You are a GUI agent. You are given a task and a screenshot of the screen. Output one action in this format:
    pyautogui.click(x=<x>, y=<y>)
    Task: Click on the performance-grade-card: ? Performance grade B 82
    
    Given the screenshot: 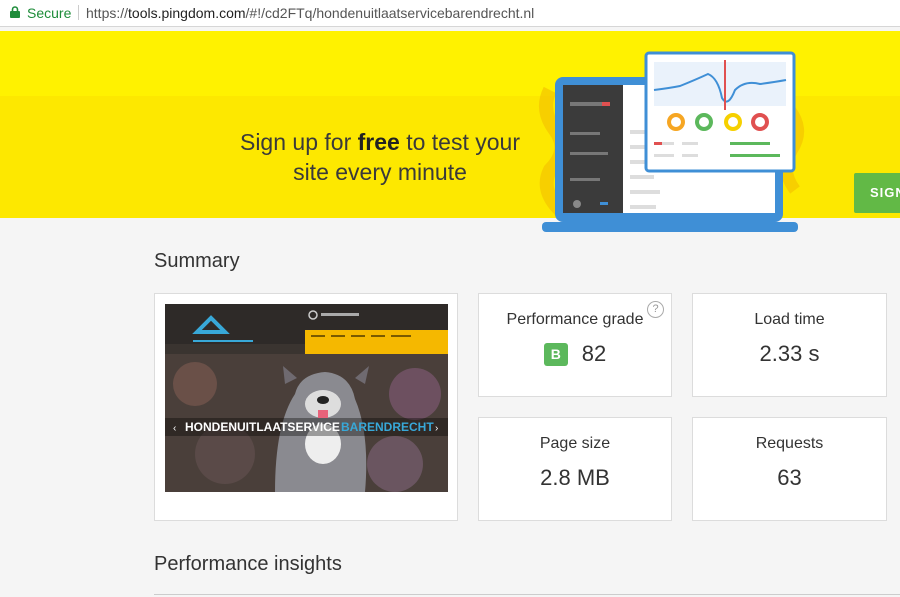 What is the action you would take?
    pyautogui.click(x=575, y=345)
    